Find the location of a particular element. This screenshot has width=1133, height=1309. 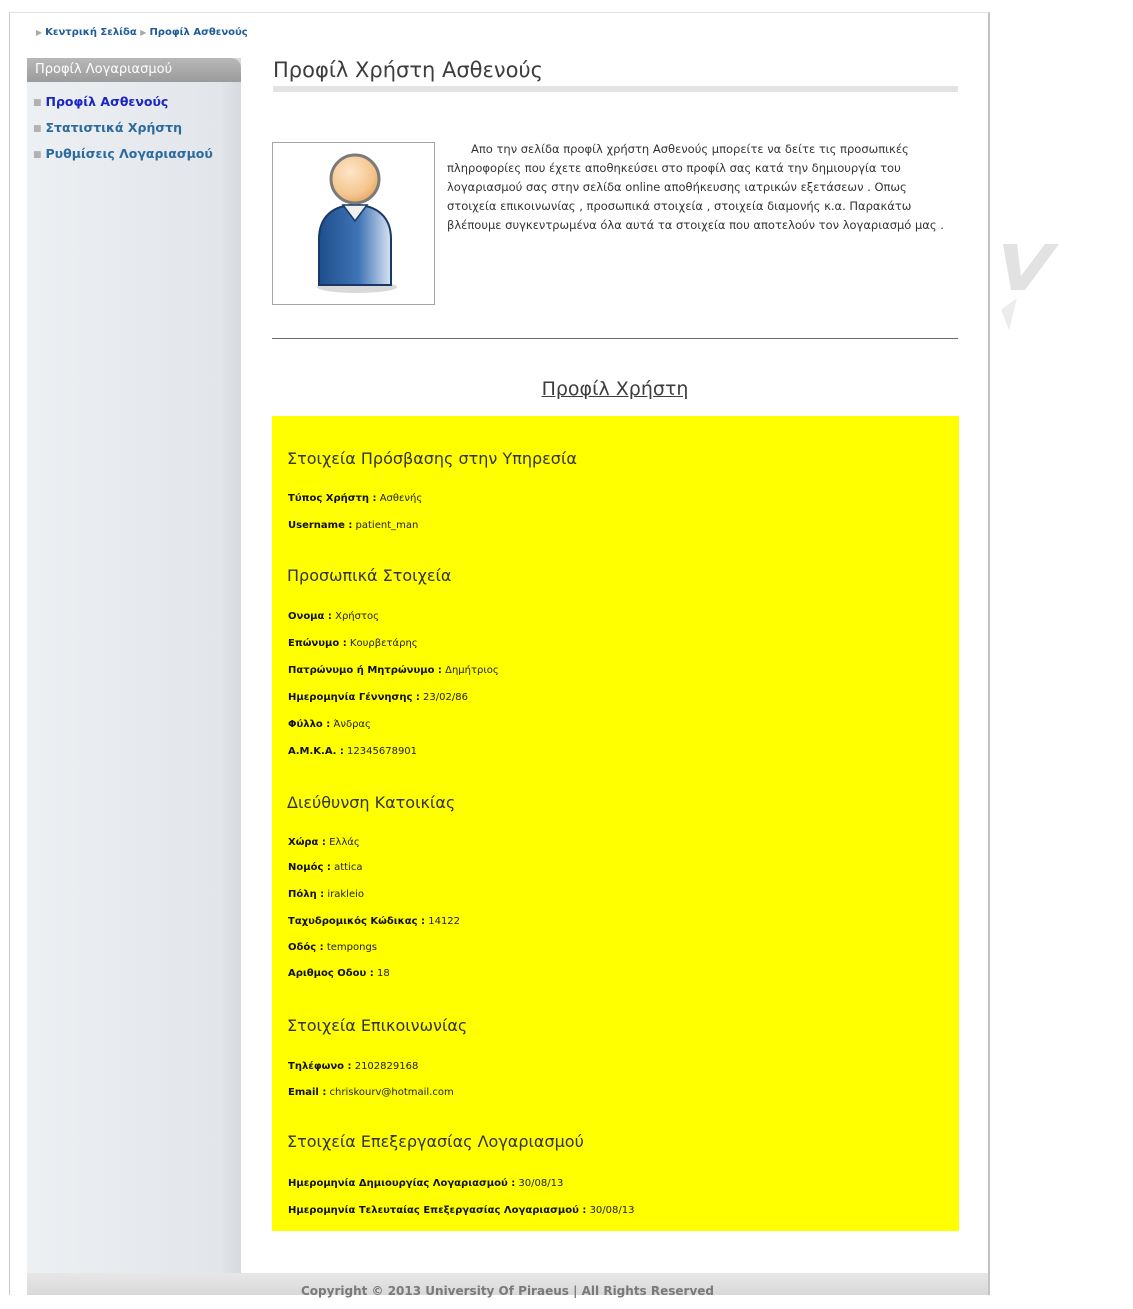

breadcrumb-home-link: Κεντρική Σελίδα is located at coordinates (91, 32).